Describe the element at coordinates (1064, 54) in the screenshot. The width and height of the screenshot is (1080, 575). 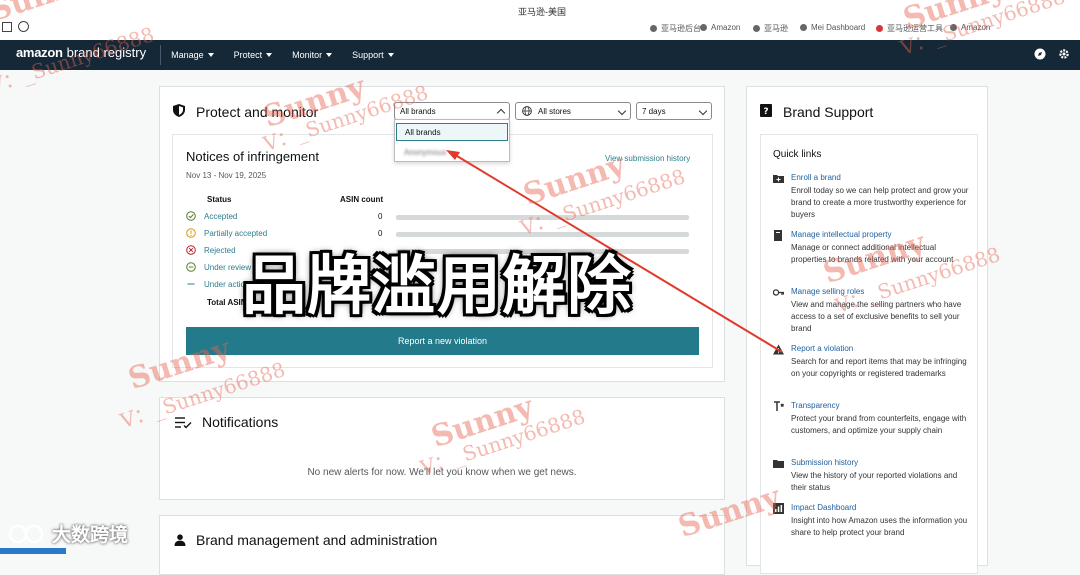
I see `gear-icon` at that location.